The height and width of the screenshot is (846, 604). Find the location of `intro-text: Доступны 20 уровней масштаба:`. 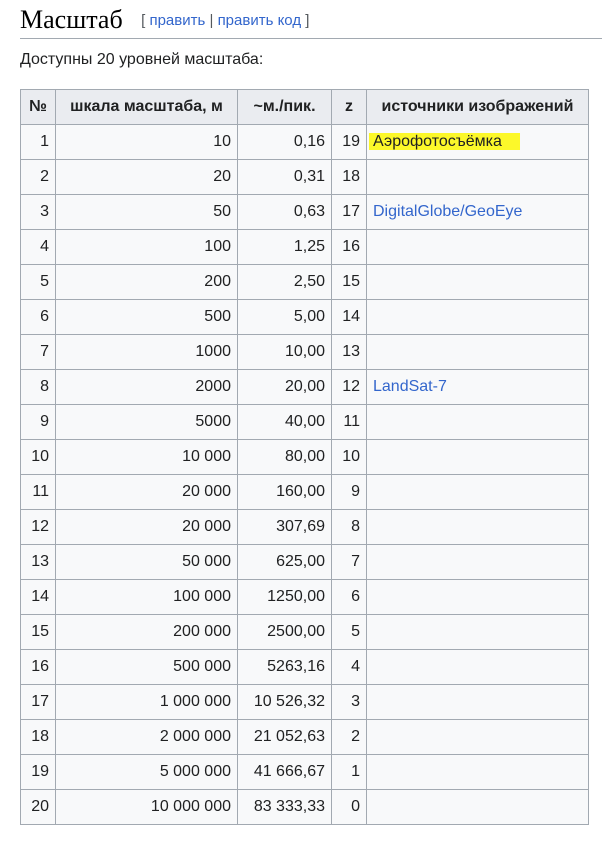

intro-text: Доступны 20 уровней масштаба: is located at coordinates (142, 59).